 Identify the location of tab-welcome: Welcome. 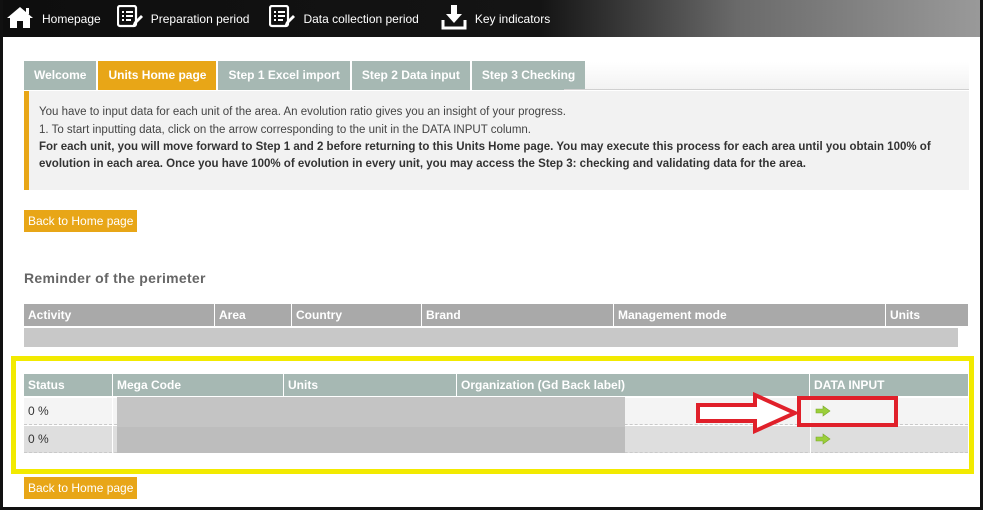
(60, 75).